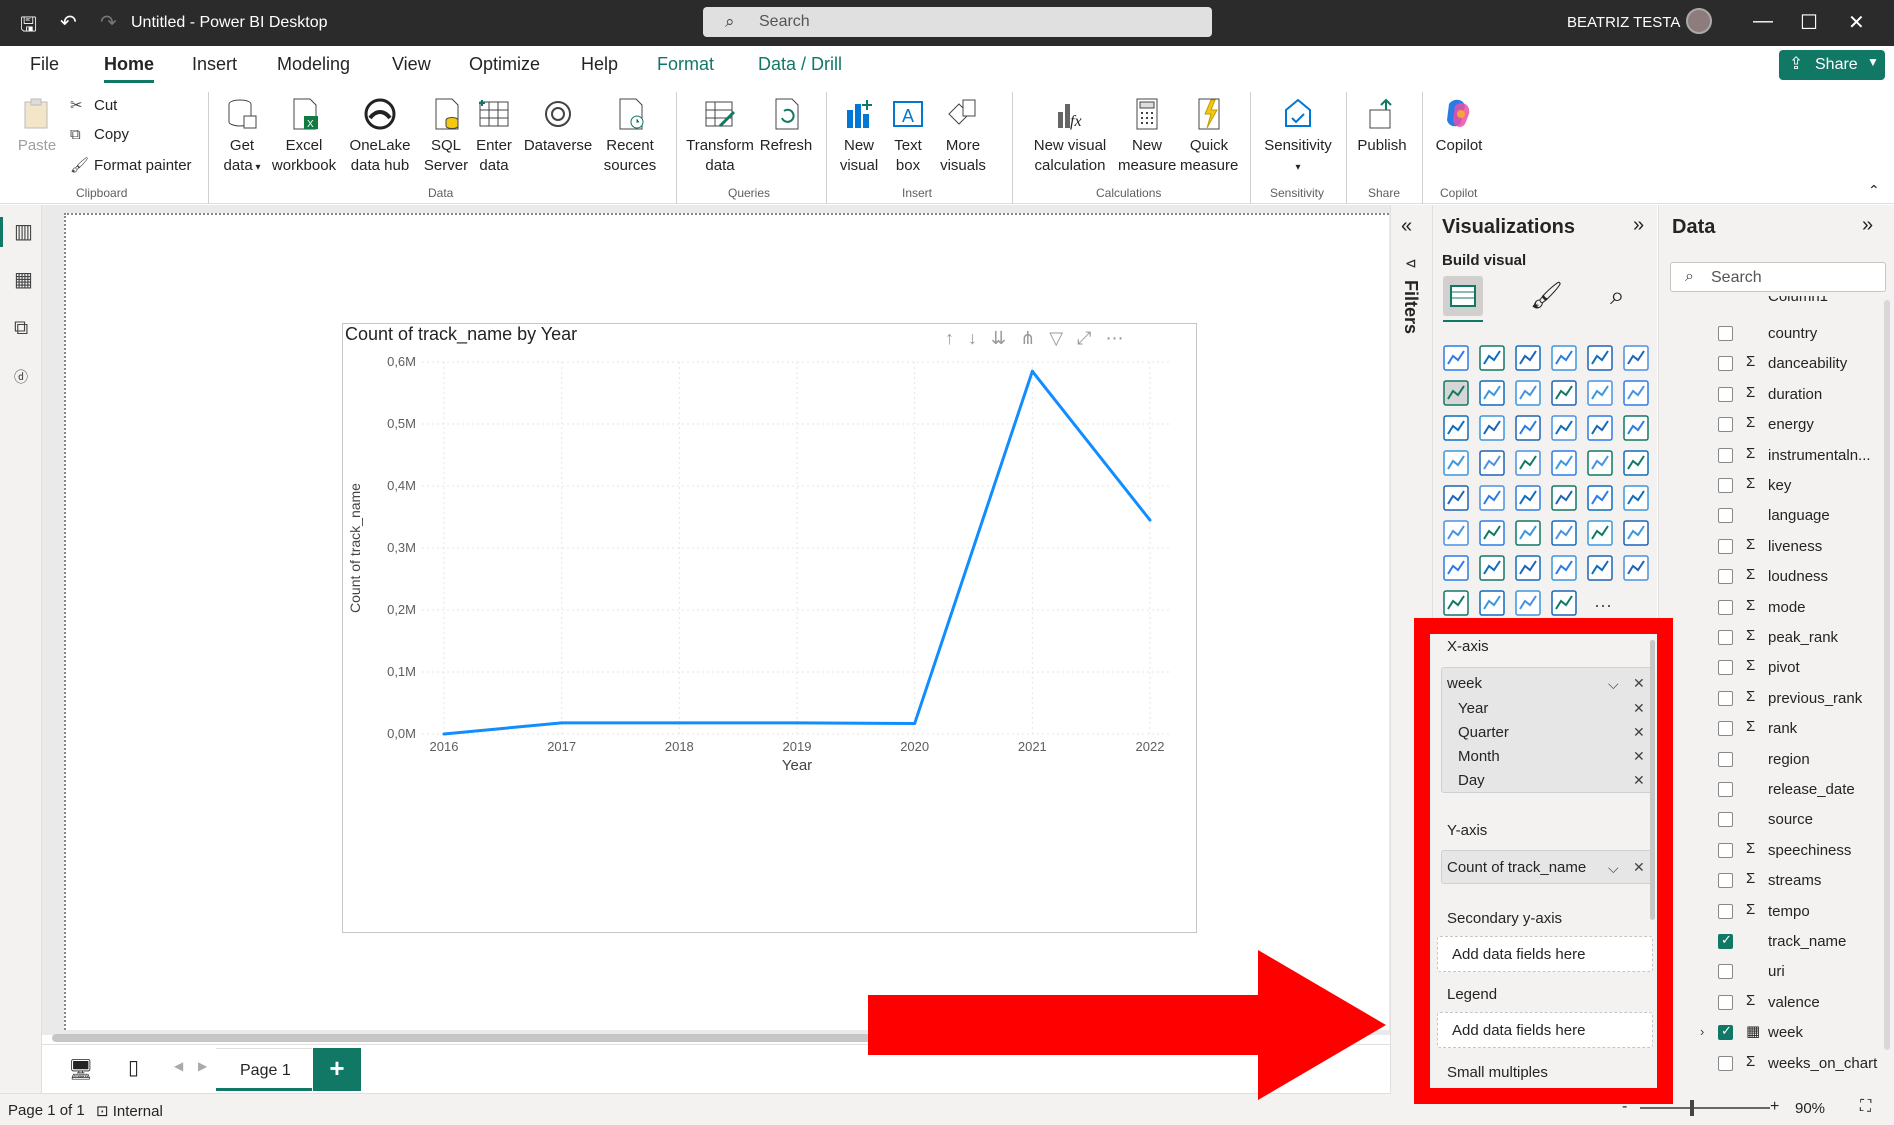  I want to click on slicer-icon, so click(1528, 498).